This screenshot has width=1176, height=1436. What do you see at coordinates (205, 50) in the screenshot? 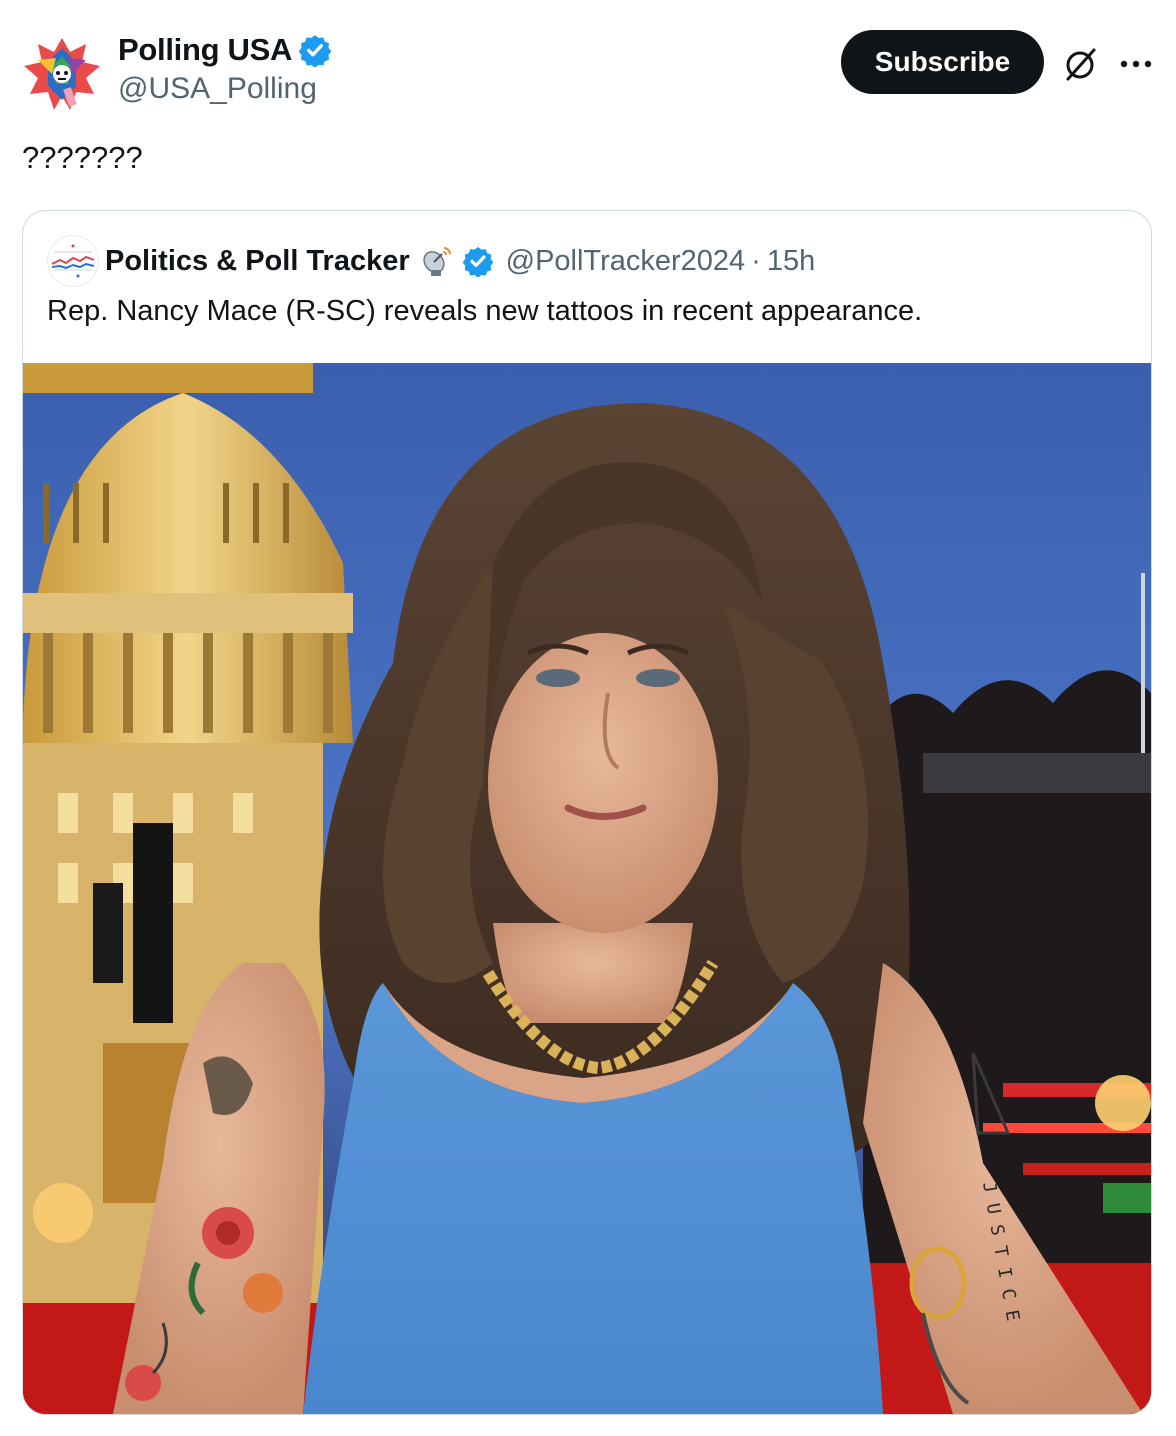
I see `author-display-name: Polling USA` at bounding box center [205, 50].